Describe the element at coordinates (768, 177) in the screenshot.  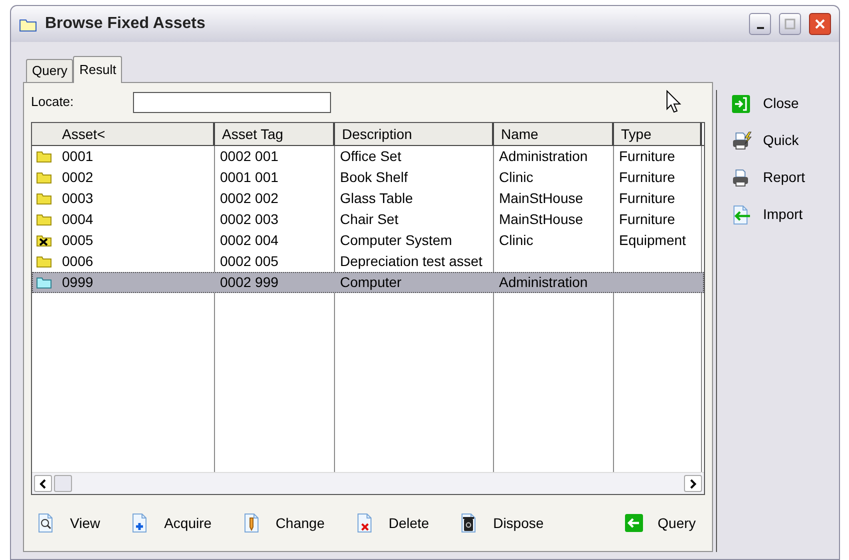
I see `report-button: Report` at that location.